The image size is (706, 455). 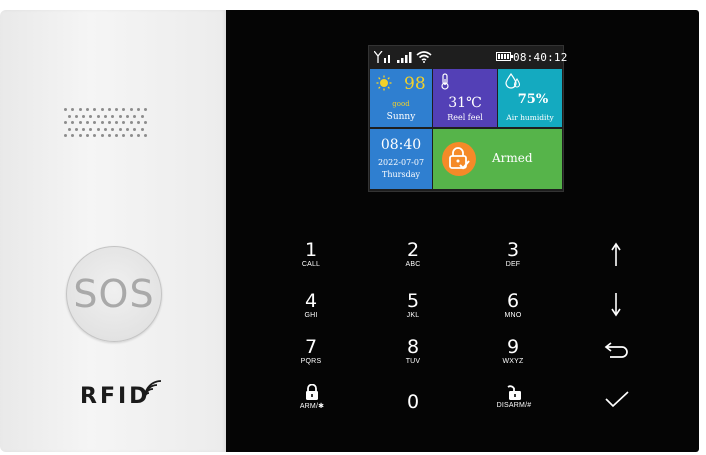 I want to click on arrow-down-icon, so click(x=616, y=304).